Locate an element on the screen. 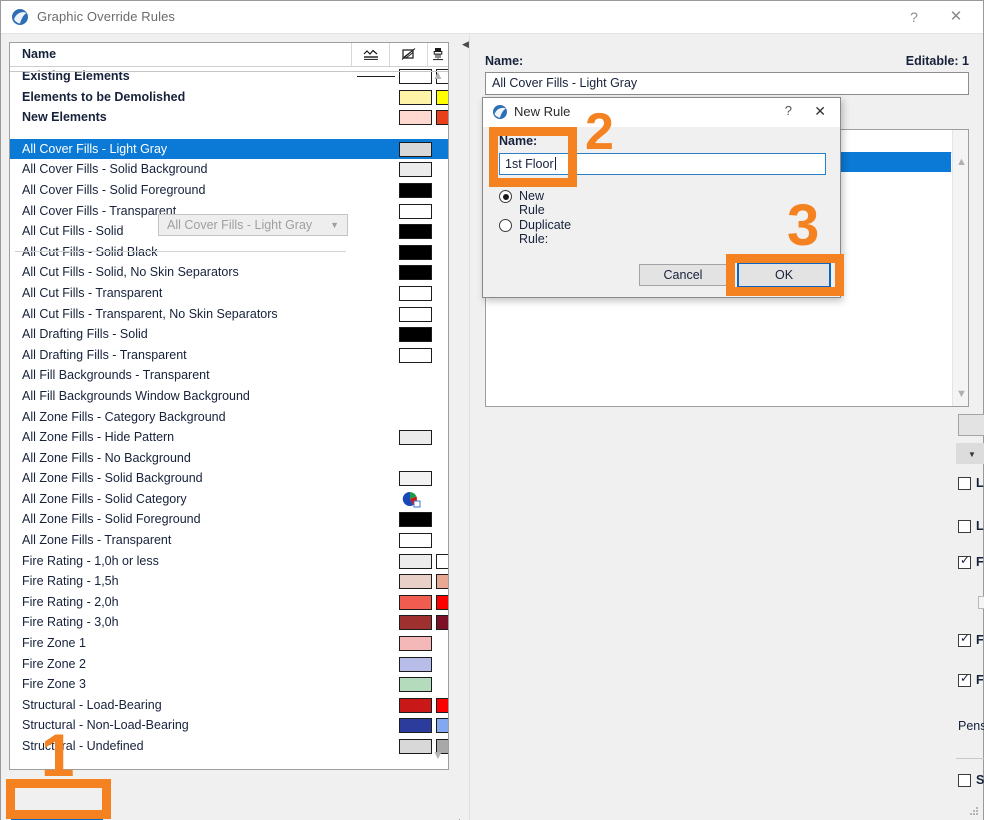 This screenshot has height=820, width=984. help-icon: ? is located at coordinates (914, 17).